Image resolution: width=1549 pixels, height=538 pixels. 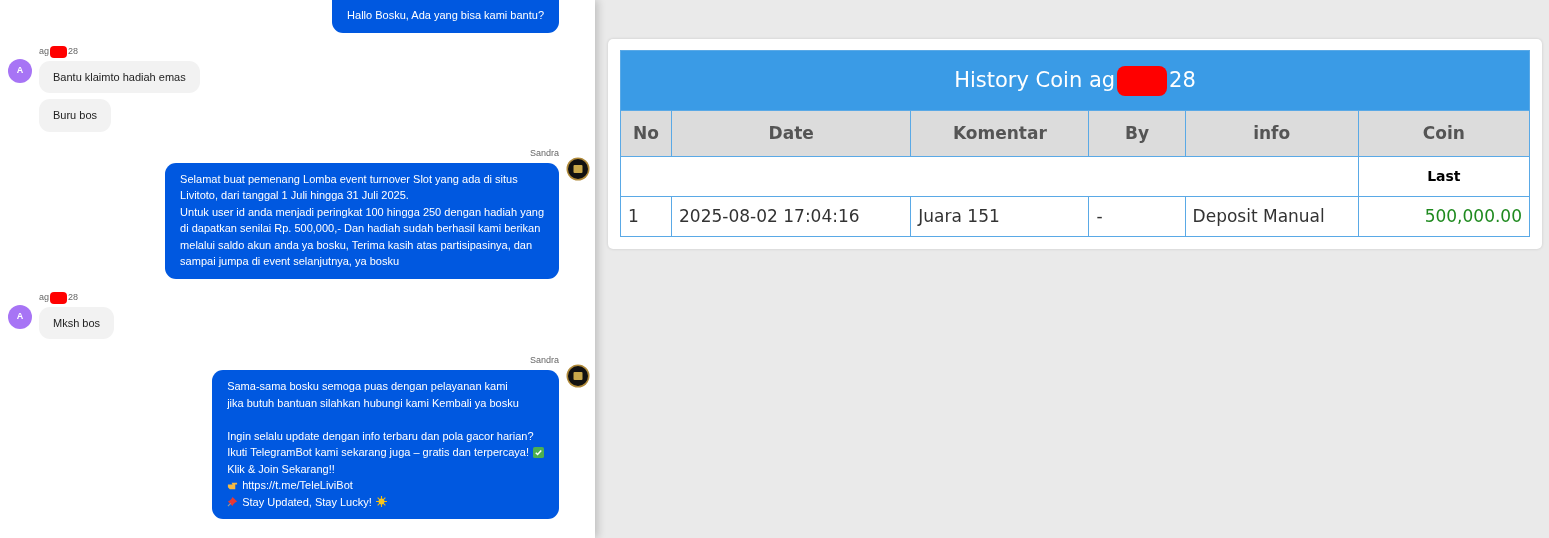 What do you see at coordinates (378, 452) in the screenshot?
I see `message-text: Ikuti TelegramBot kami sekarang juga – gratis dan terpercaya!` at bounding box center [378, 452].